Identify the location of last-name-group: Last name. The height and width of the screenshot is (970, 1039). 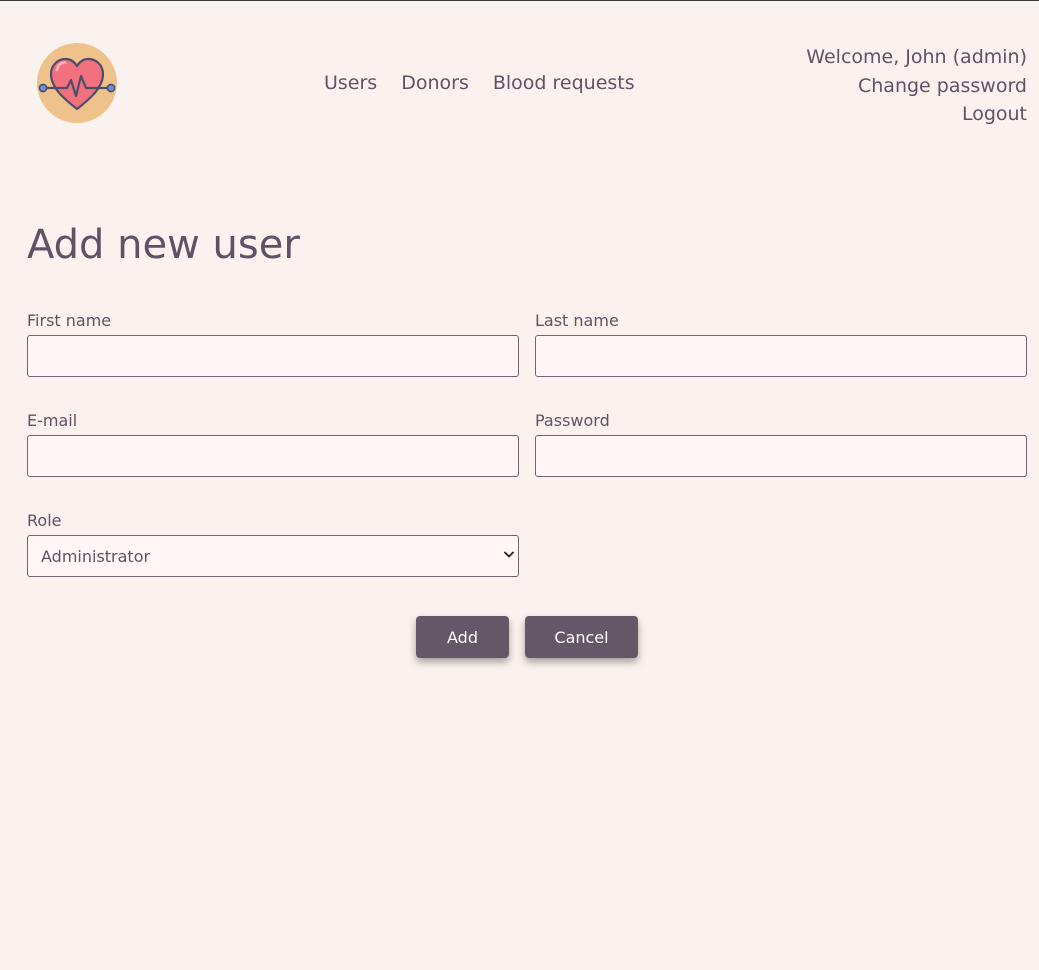
(781, 344).